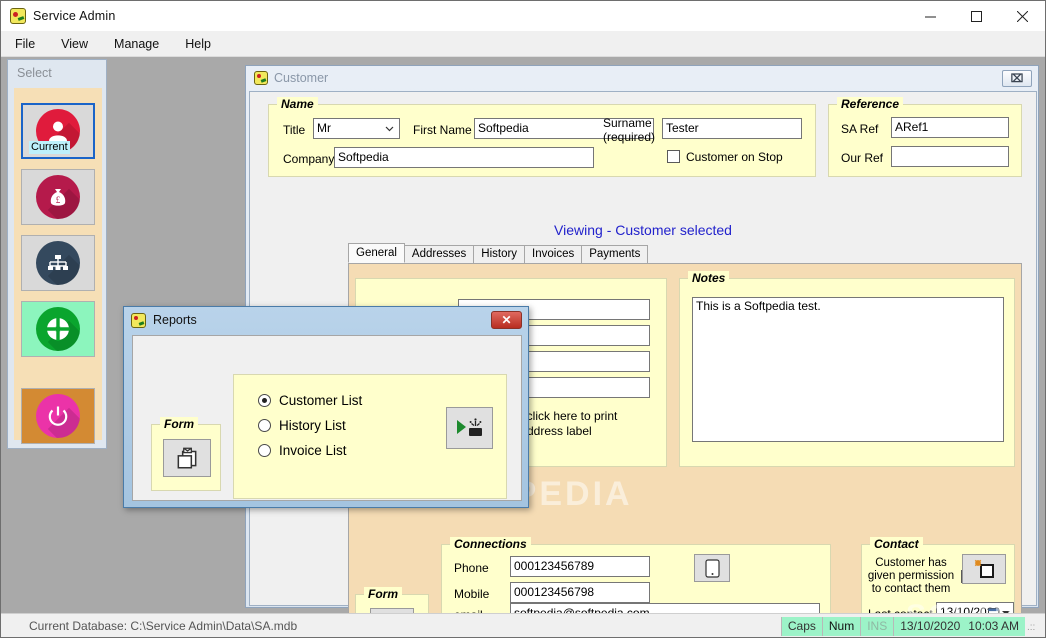 Image resolution: width=1046 pixels, height=638 pixels. Describe the element at coordinates (472, 594) in the screenshot. I see `mobile-label: Mobile` at that location.